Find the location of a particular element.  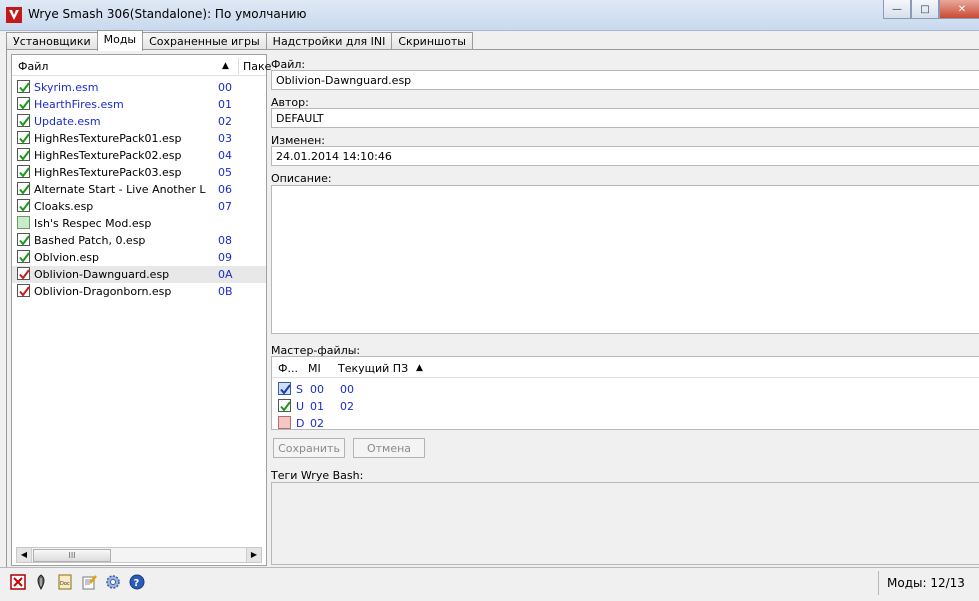

maximize-button: □ is located at coordinates (925, 9).